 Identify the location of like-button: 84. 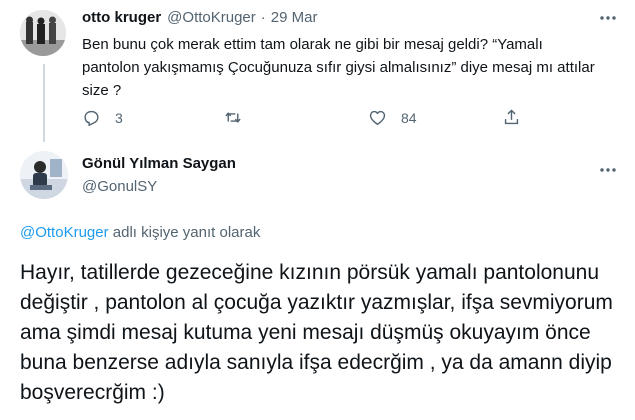
(392, 117).